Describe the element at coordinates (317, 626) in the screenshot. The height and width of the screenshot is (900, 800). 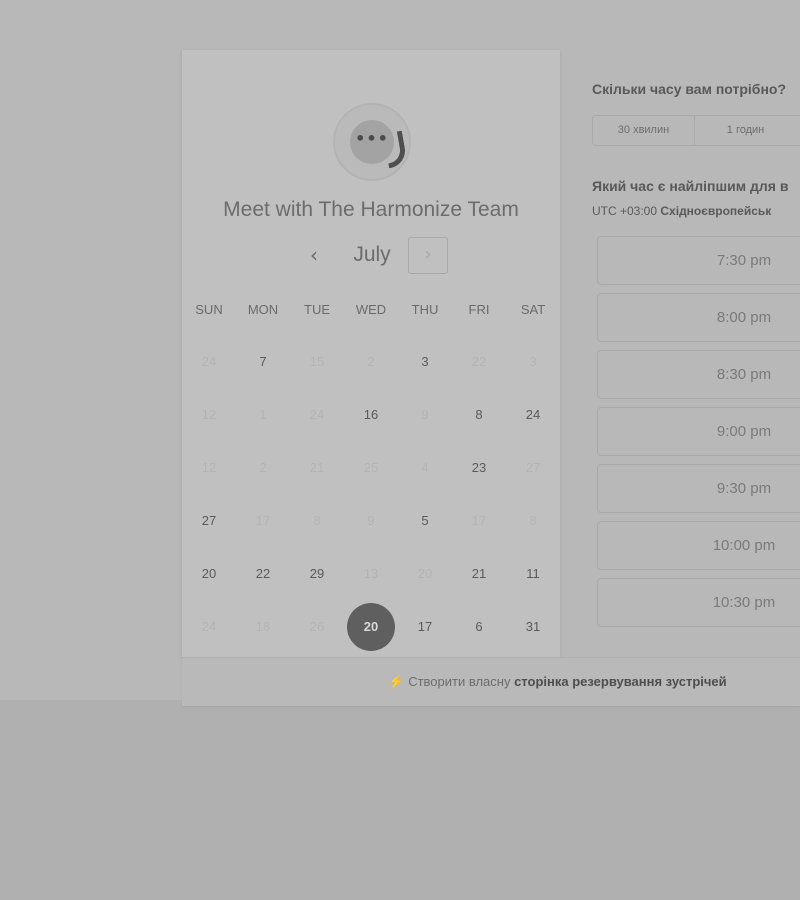
I see `calendar-day: 26` at that location.